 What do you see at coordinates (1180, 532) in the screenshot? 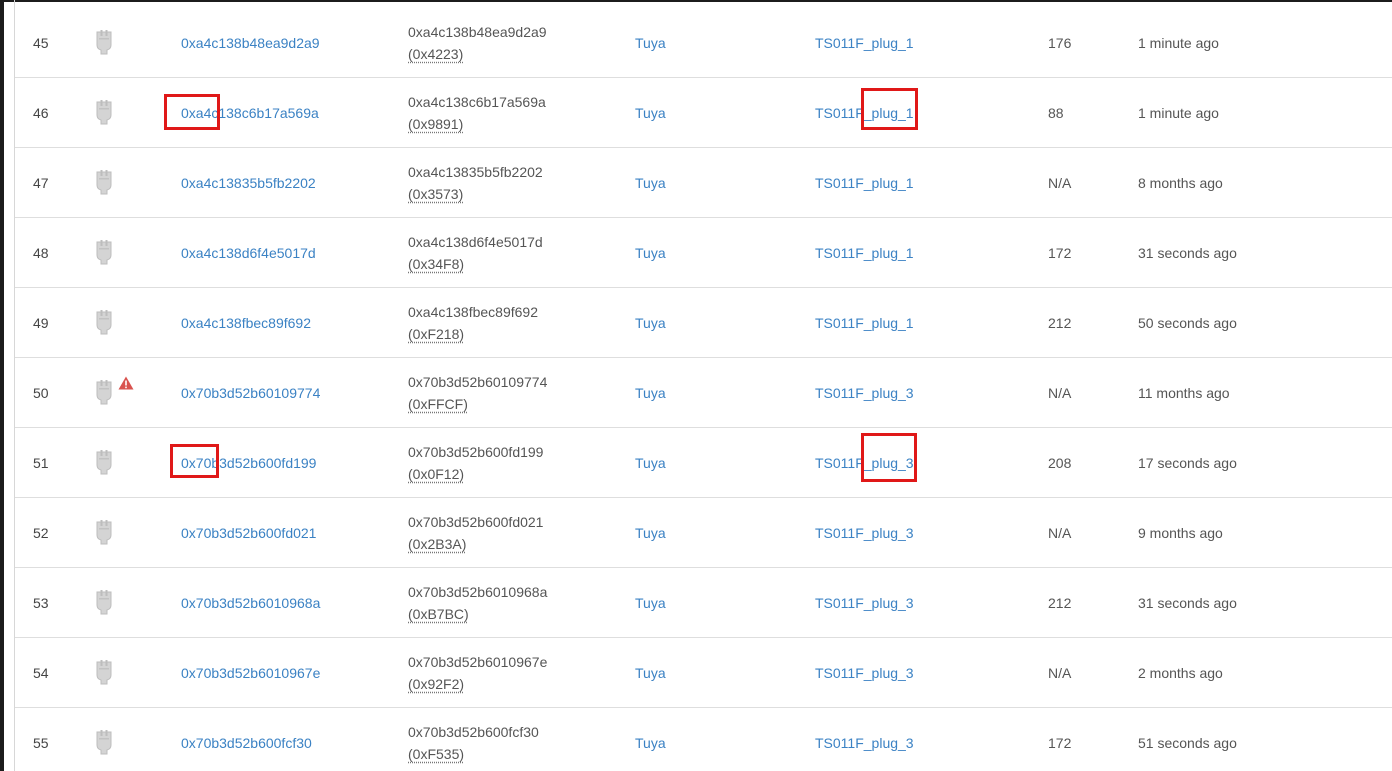
I see `last-seen: 9 months ago` at bounding box center [1180, 532].